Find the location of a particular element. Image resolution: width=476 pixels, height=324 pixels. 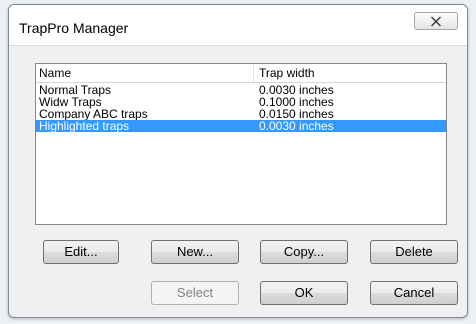

list-item-selected: Highlighted traps 0.0030 inches is located at coordinates (241, 126).